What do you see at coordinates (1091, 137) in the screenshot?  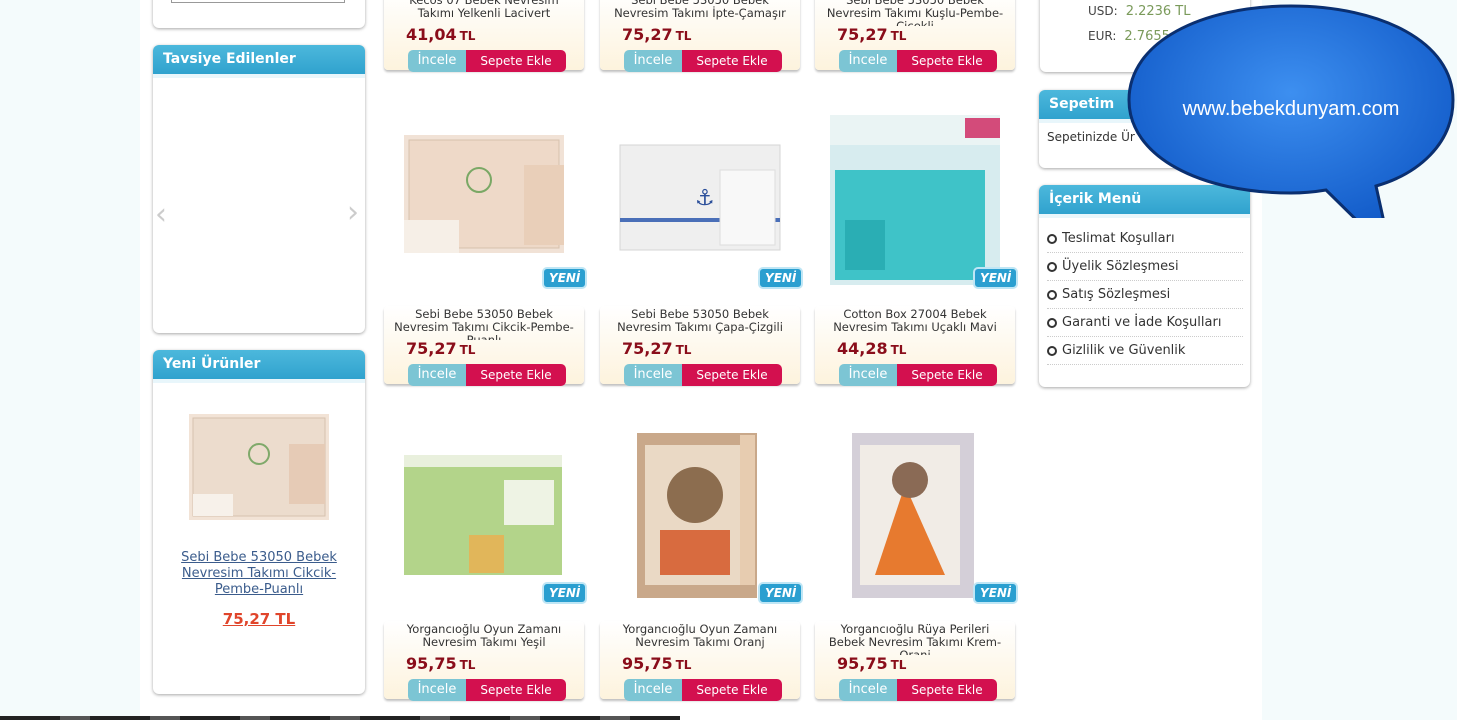 I see `cart-text: Sepetinizde Ür` at bounding box center [1091, 137].